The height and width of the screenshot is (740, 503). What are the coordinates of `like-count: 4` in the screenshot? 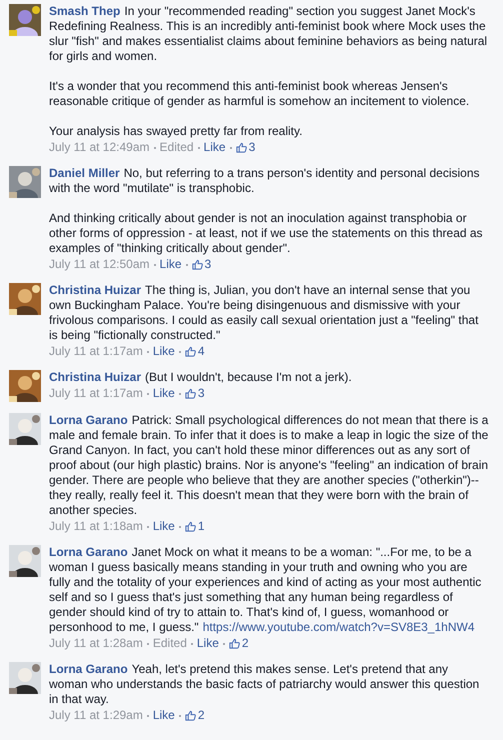 It's located at (201, 351).